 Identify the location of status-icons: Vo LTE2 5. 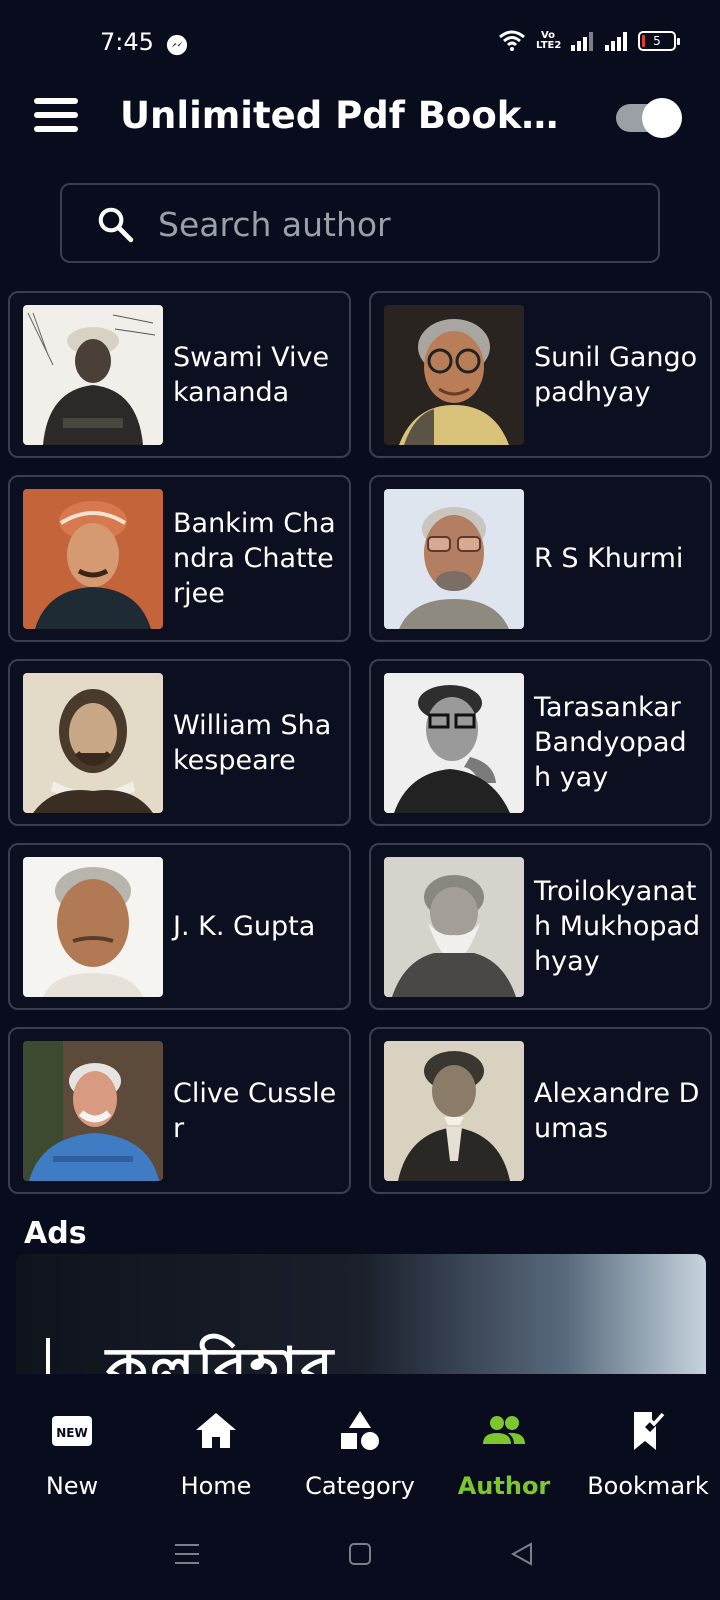
(589, 41).